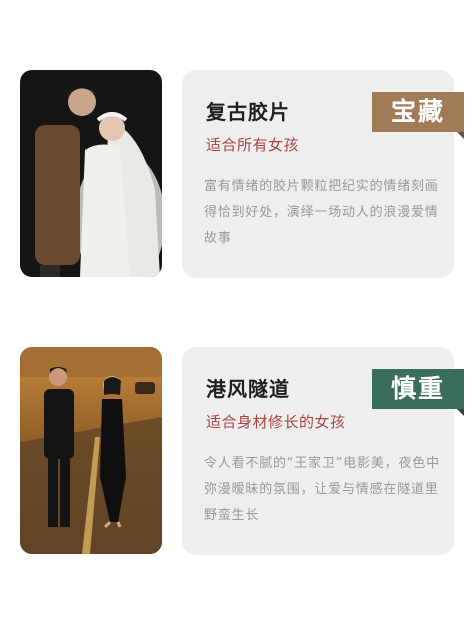 Image resolution: width=467 pixels, height=621 pixels. I want to click on badge-cautious: 慎重, so click(418, 392).